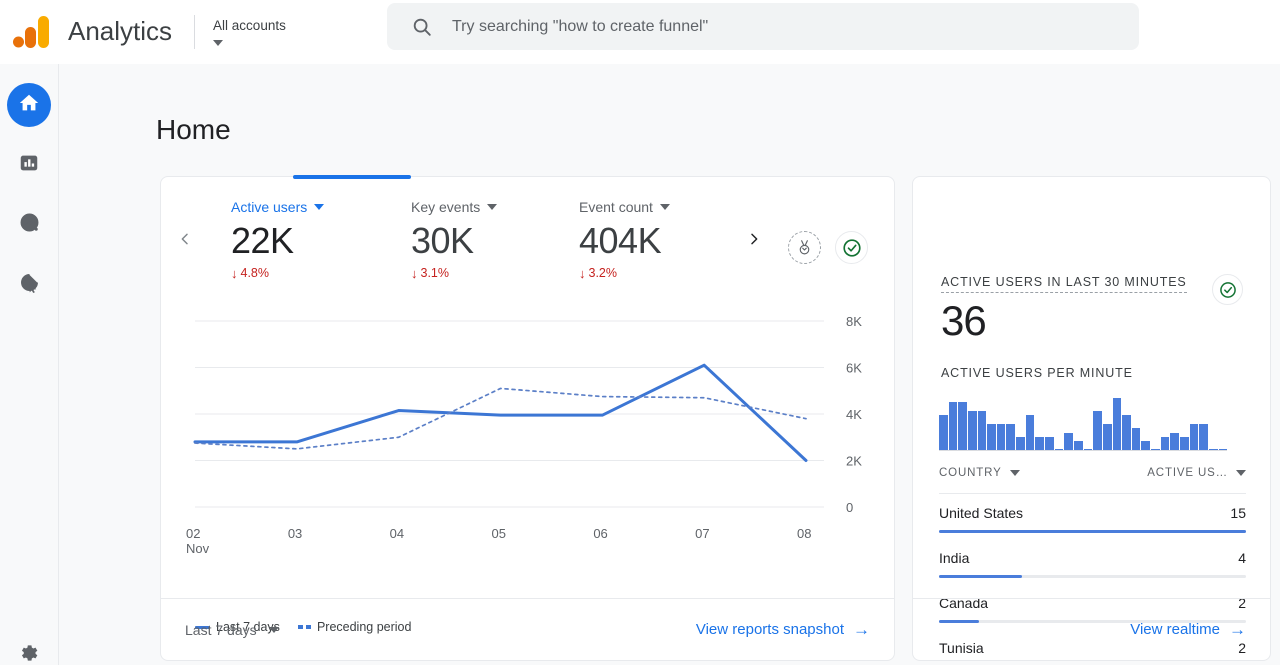 This screenshot has width=1280, height=665. What do you see at coordinates (624, 273) in the screenshot?
I see `metric-delta: ↓ 3.2%` at bounding box center [624, 273].